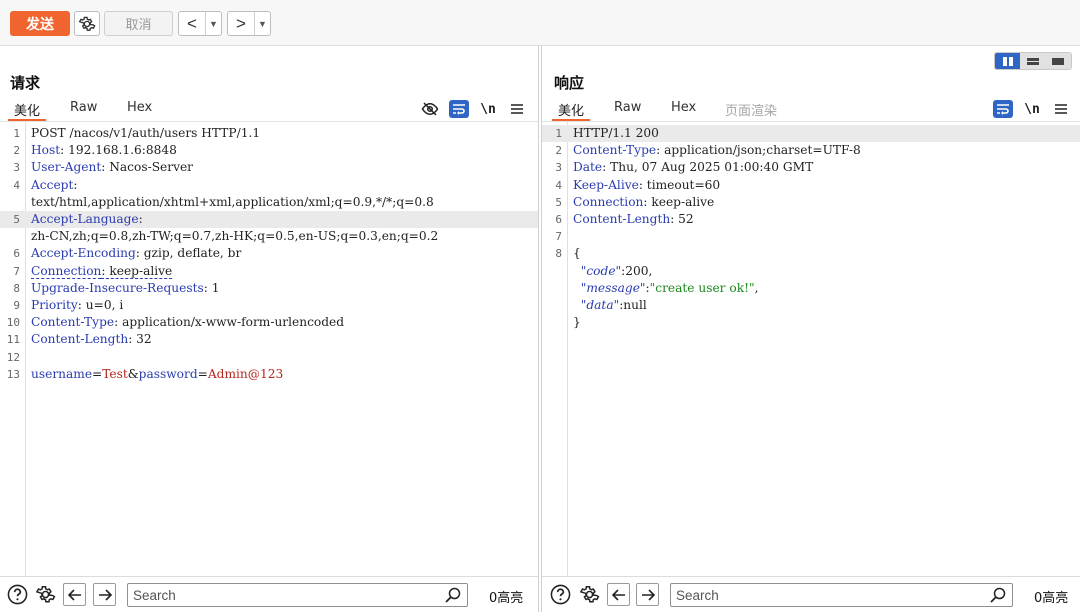 The height and width of the screenshot is (612, 1080). Describe the element at coordinates (192, 23) in the screenshot. I see `history-back-button: <` at that location.